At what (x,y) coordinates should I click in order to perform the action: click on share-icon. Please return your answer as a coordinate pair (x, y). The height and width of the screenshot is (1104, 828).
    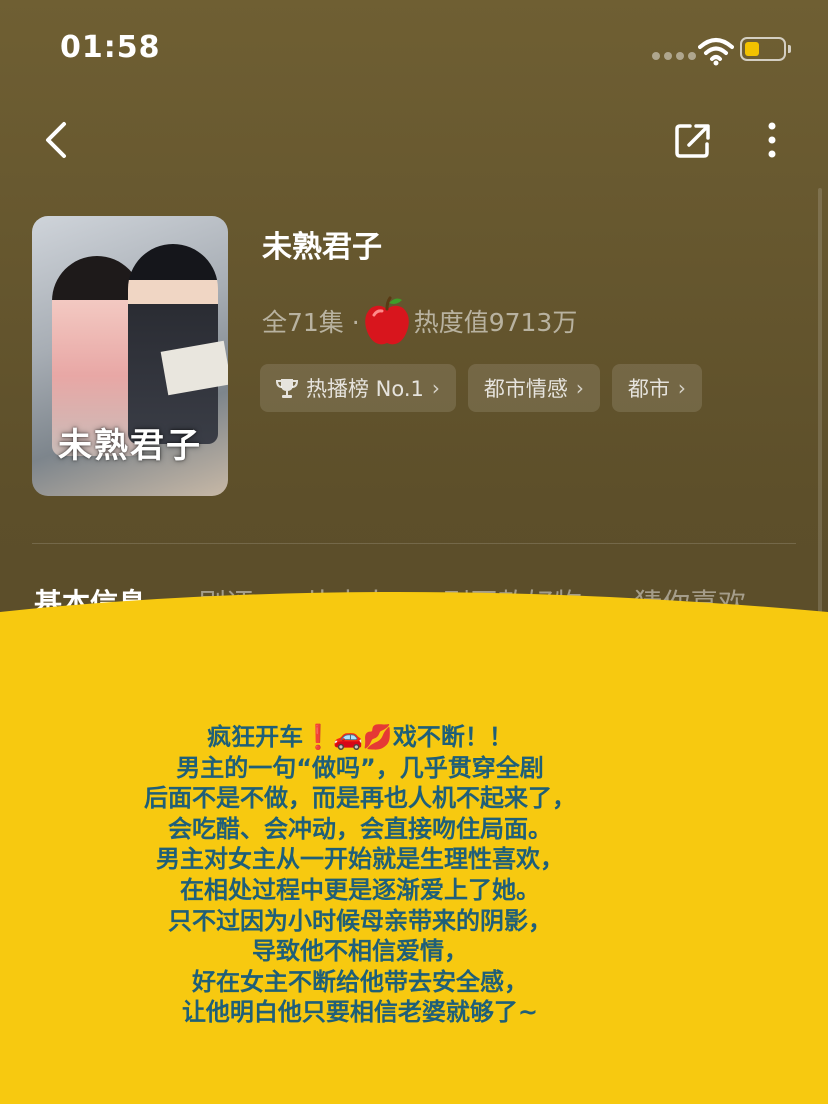
    Looking at the image, I should click on (693, 140).